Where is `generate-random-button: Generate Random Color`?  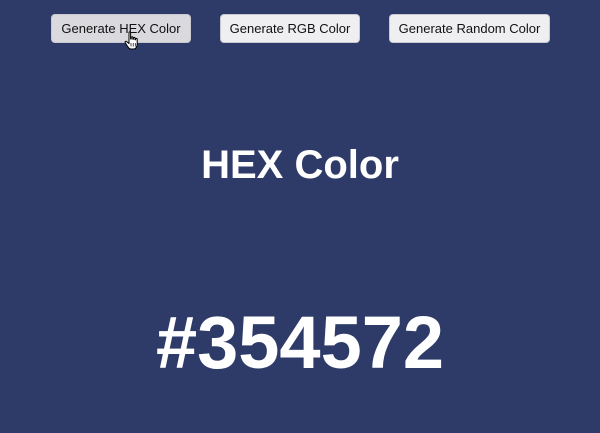
generate-random-button: Generate Random Color is located at coordinates (469, 28).